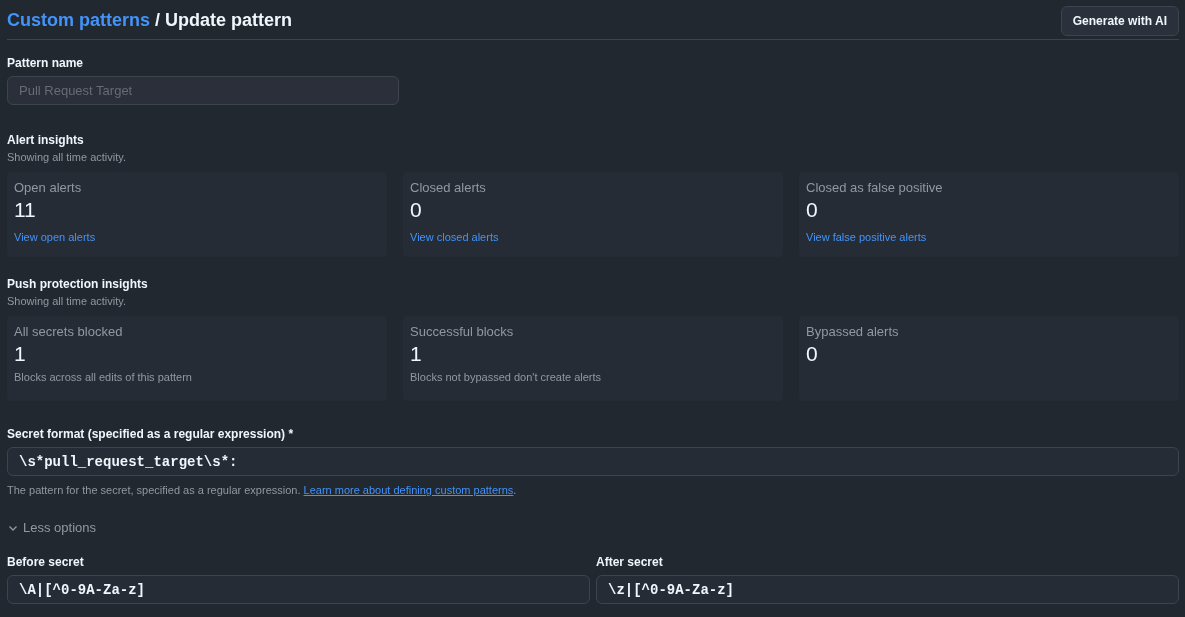 This screenshot has width=1185, height=617. Describe the element at coordinates (262, 490) in the screenshot. I see `help-text: The pattern for the secret, specified as a regular expression. Learn more about defining custom patterns.` at that location.